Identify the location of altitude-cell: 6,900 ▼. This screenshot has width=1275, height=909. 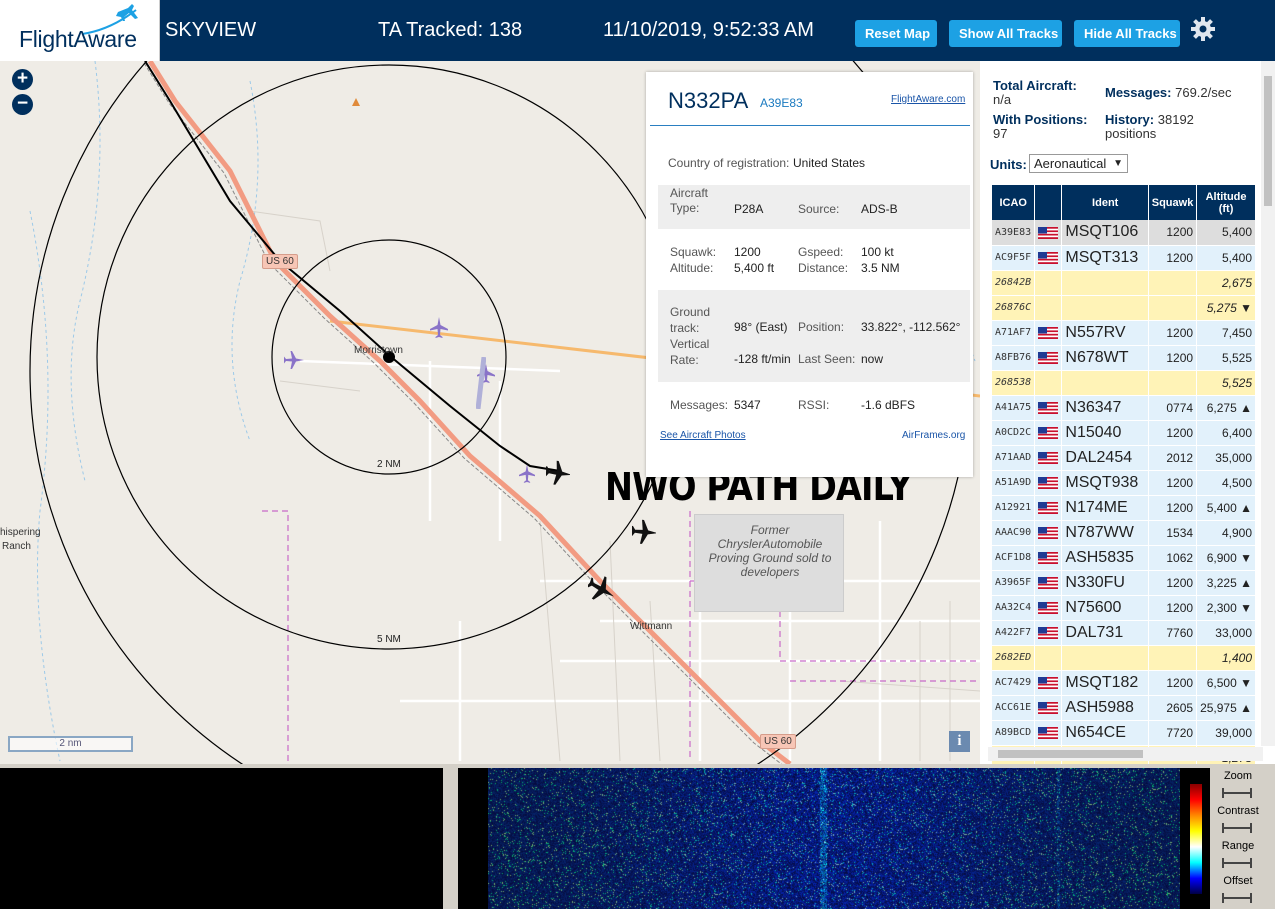
(1226, 558).